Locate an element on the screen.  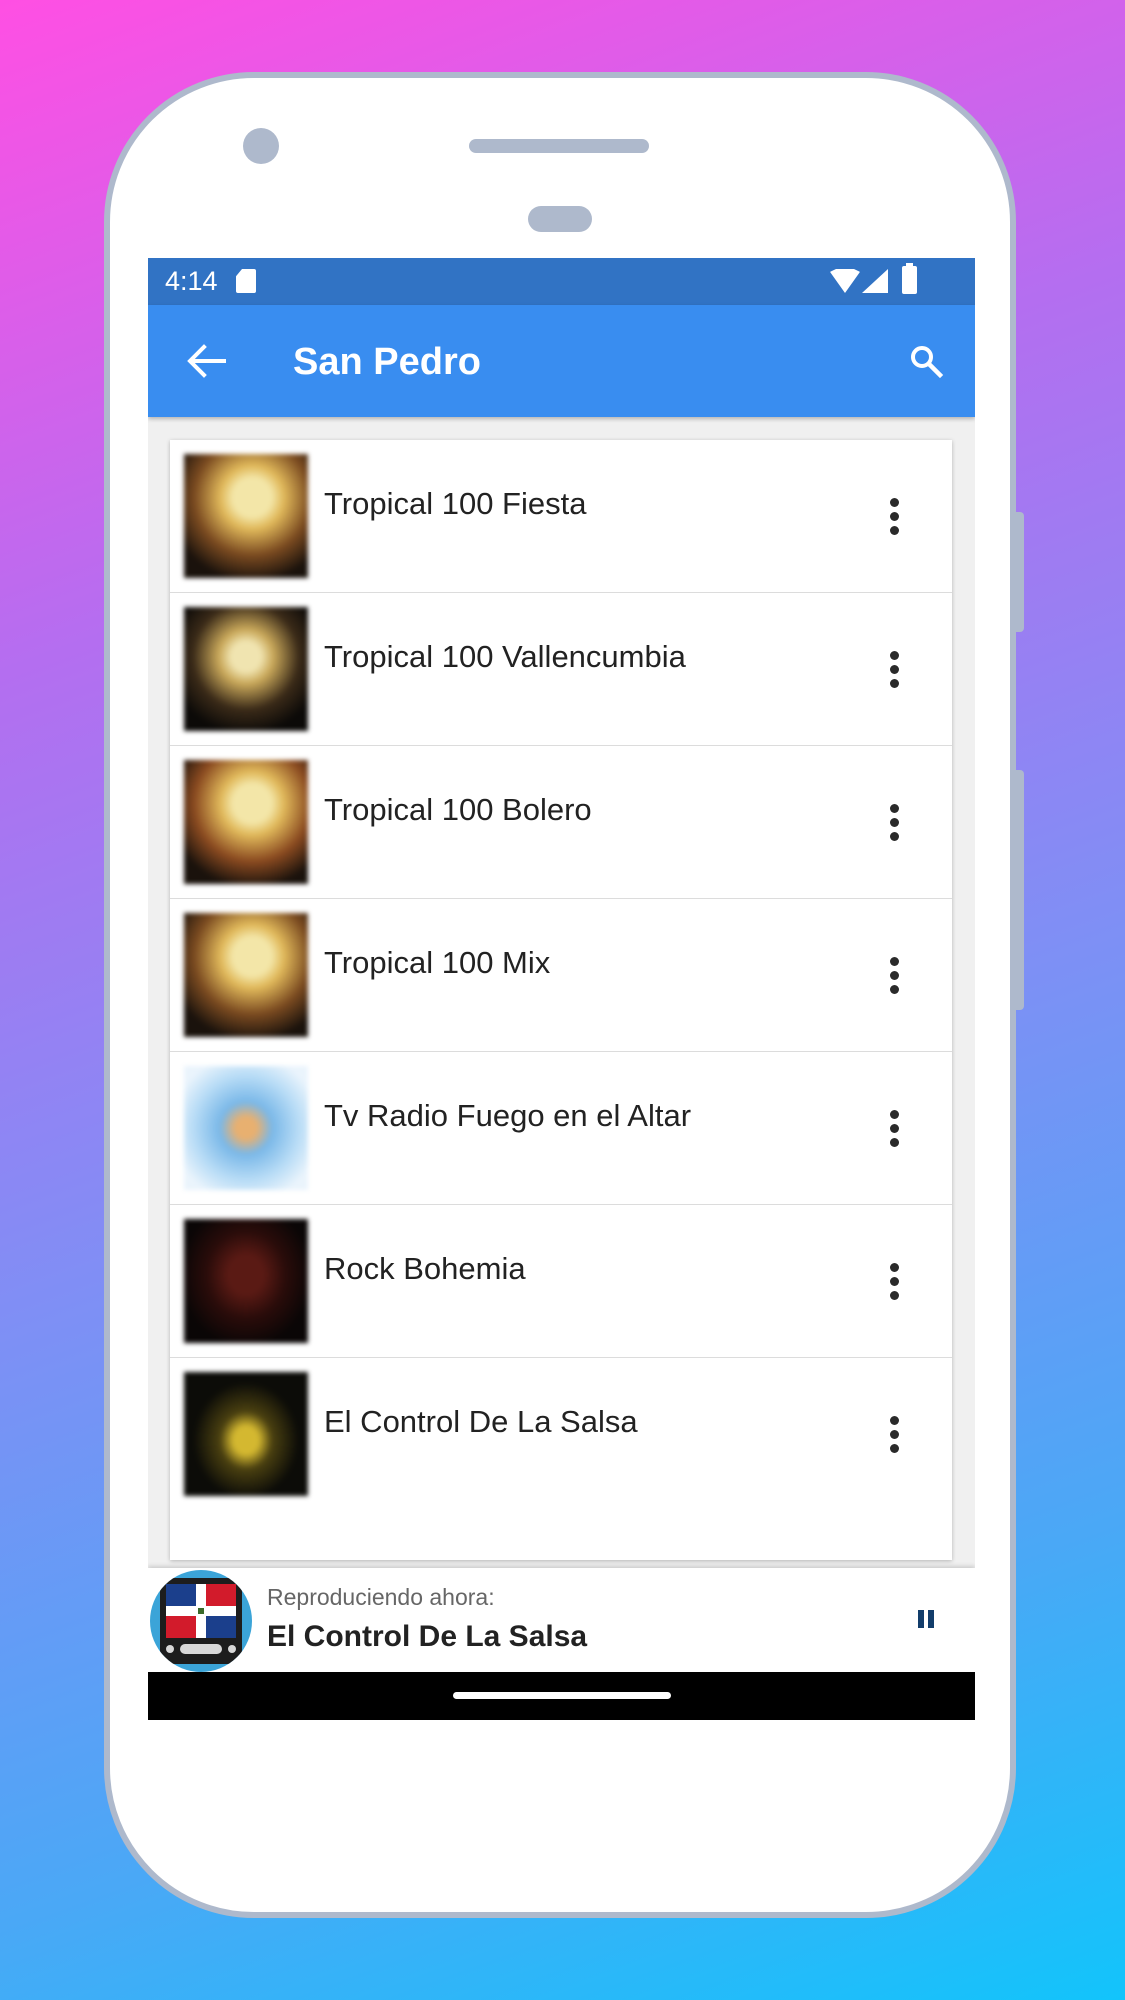
now-playing-title: El Control De La Salsa is located at coordinates (427, 1636).